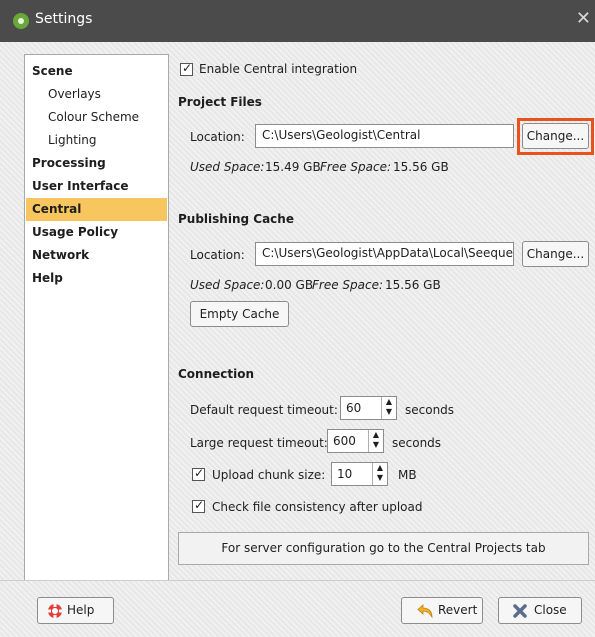 This screenshot has width=595, height=637. What do you see at coordinates (96, 232) in the screenshot?
I see `nav-item-usage-policy: Usage Policy` at bounding box center [96, 232].